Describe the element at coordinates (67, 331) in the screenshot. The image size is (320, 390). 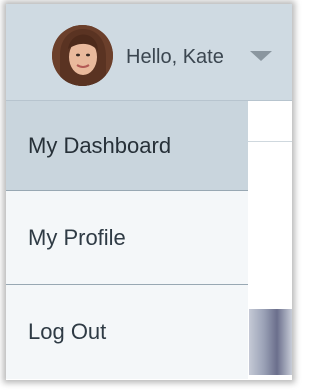
I see `menu-item-label: Log Out` at that location.